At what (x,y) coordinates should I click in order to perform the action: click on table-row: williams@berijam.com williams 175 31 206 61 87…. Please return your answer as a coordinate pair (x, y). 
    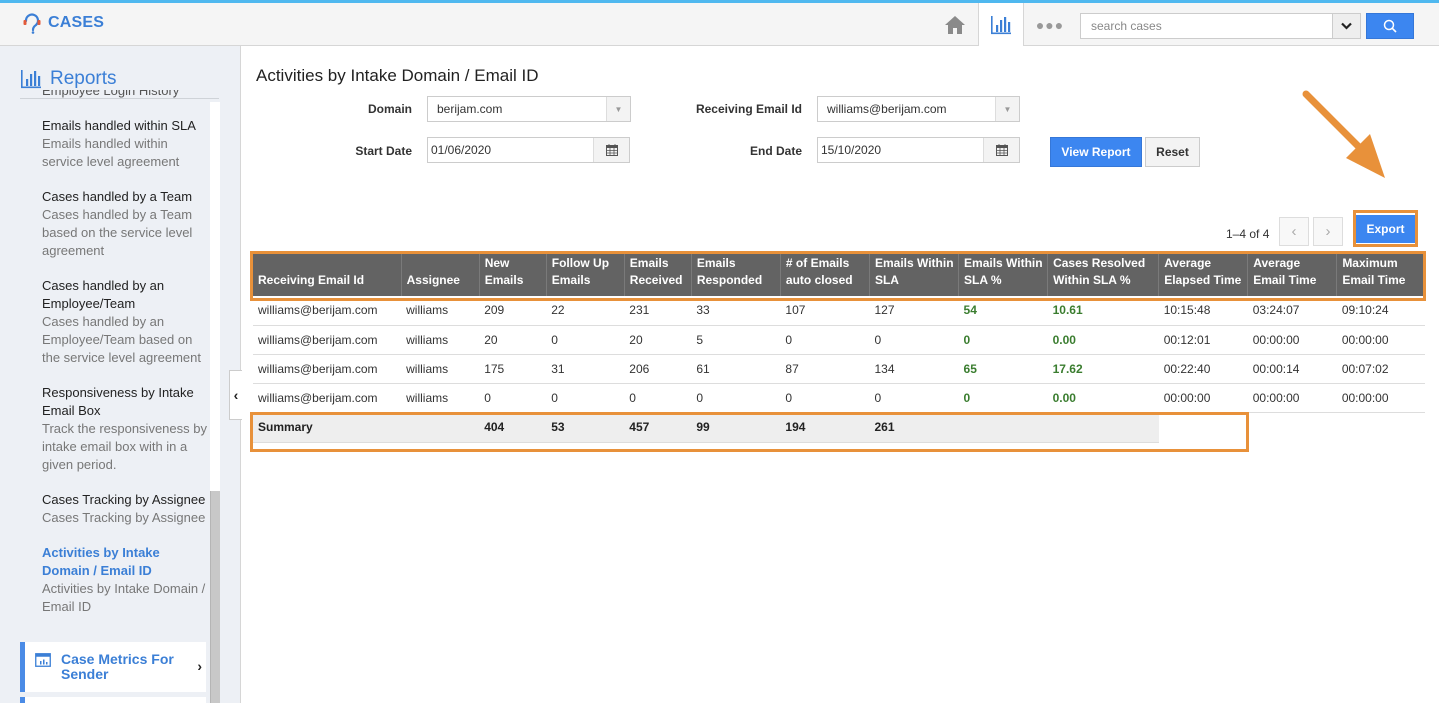
    Looking at the image, I should click on (839, 369).